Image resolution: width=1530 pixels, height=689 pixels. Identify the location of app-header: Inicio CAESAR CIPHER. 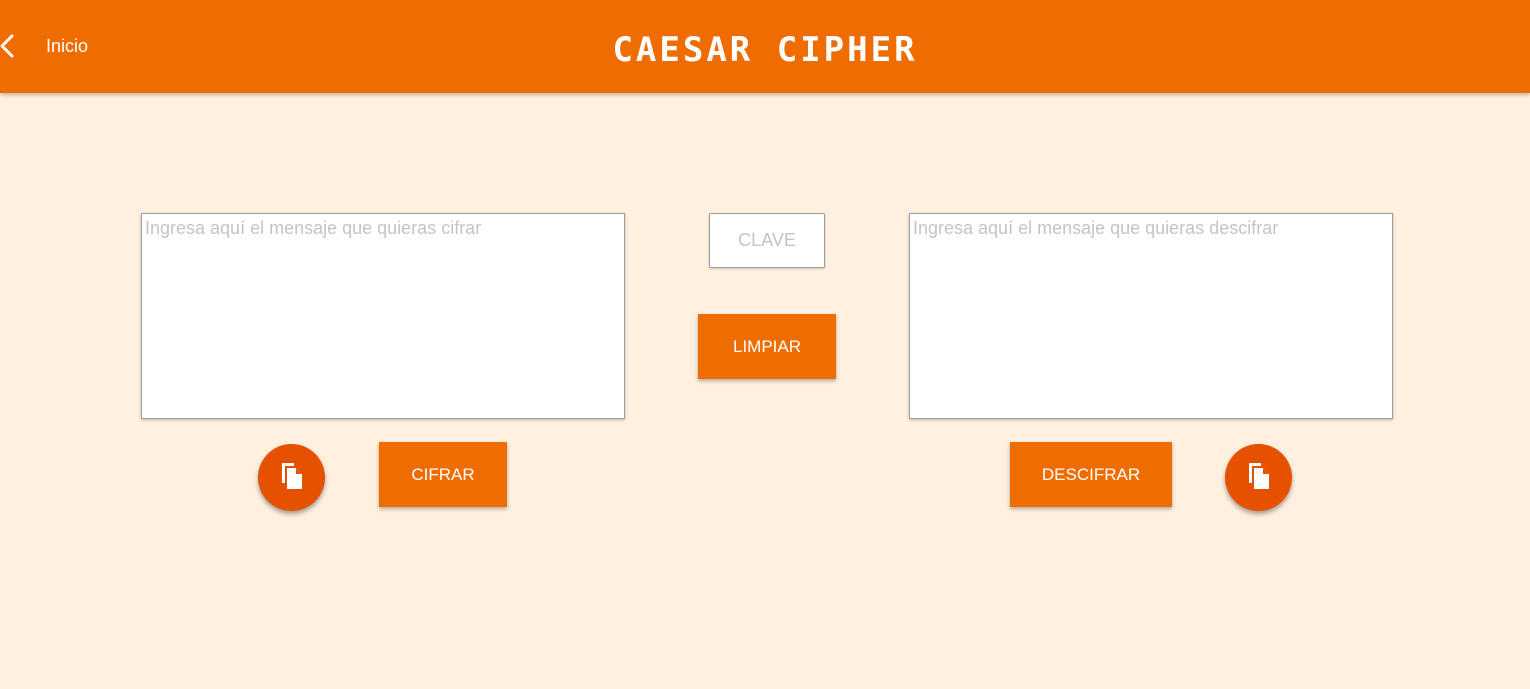
(765, 46).